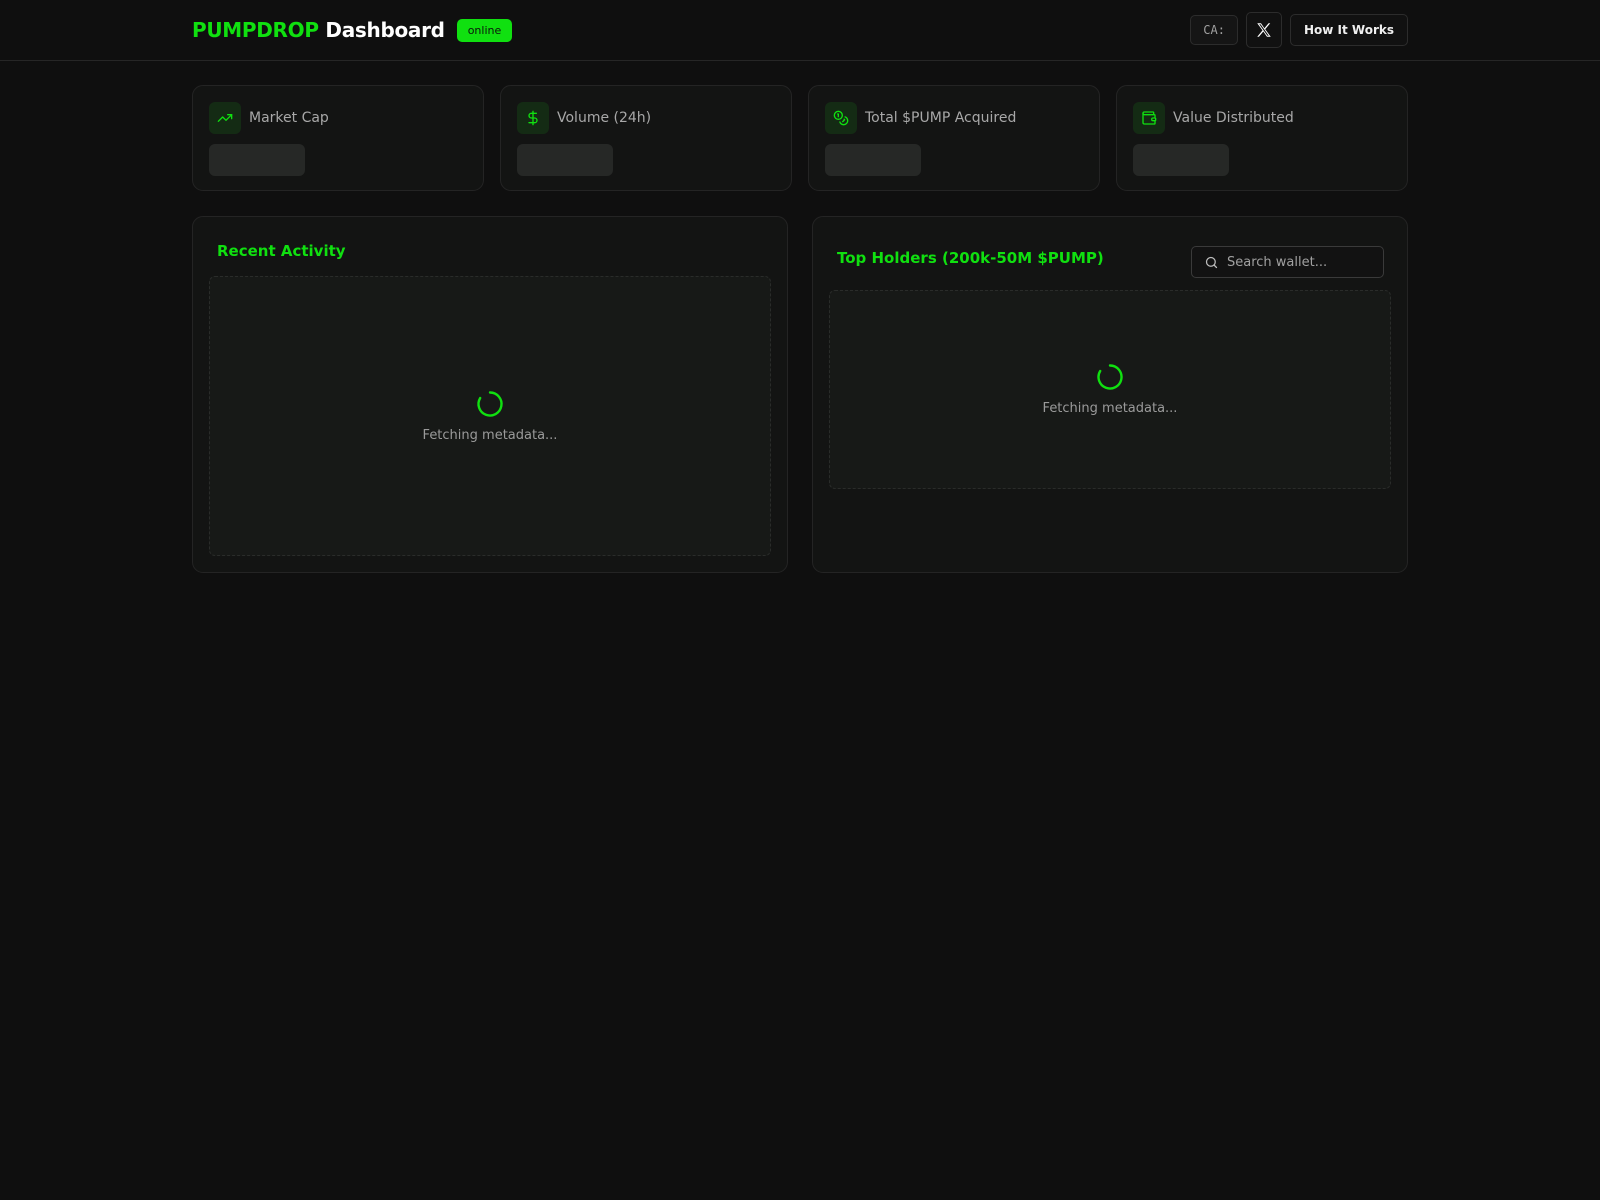 This screenshot has width=1600, height=1200. What do you see at coordinates (1211, 262) in the screenshot?
I see `search-icon` at bounding box center [1211, 262].